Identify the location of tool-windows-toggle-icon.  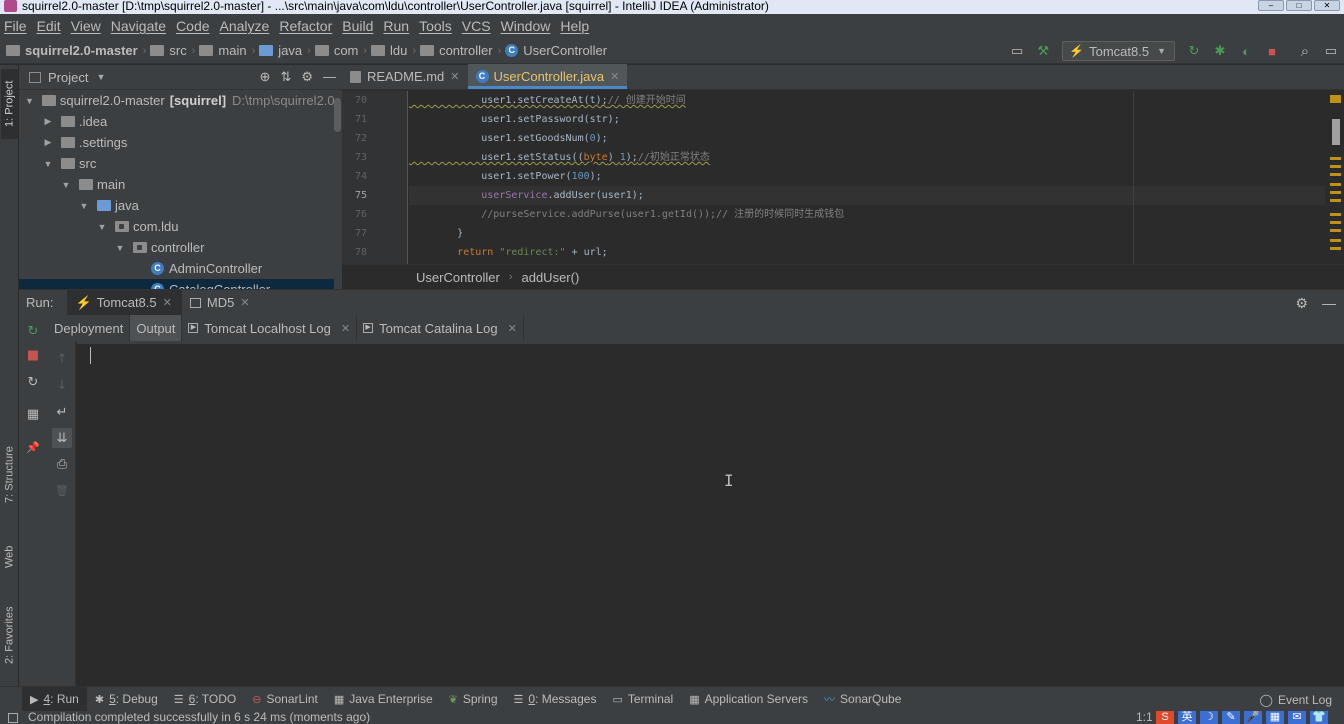
(13, 718).